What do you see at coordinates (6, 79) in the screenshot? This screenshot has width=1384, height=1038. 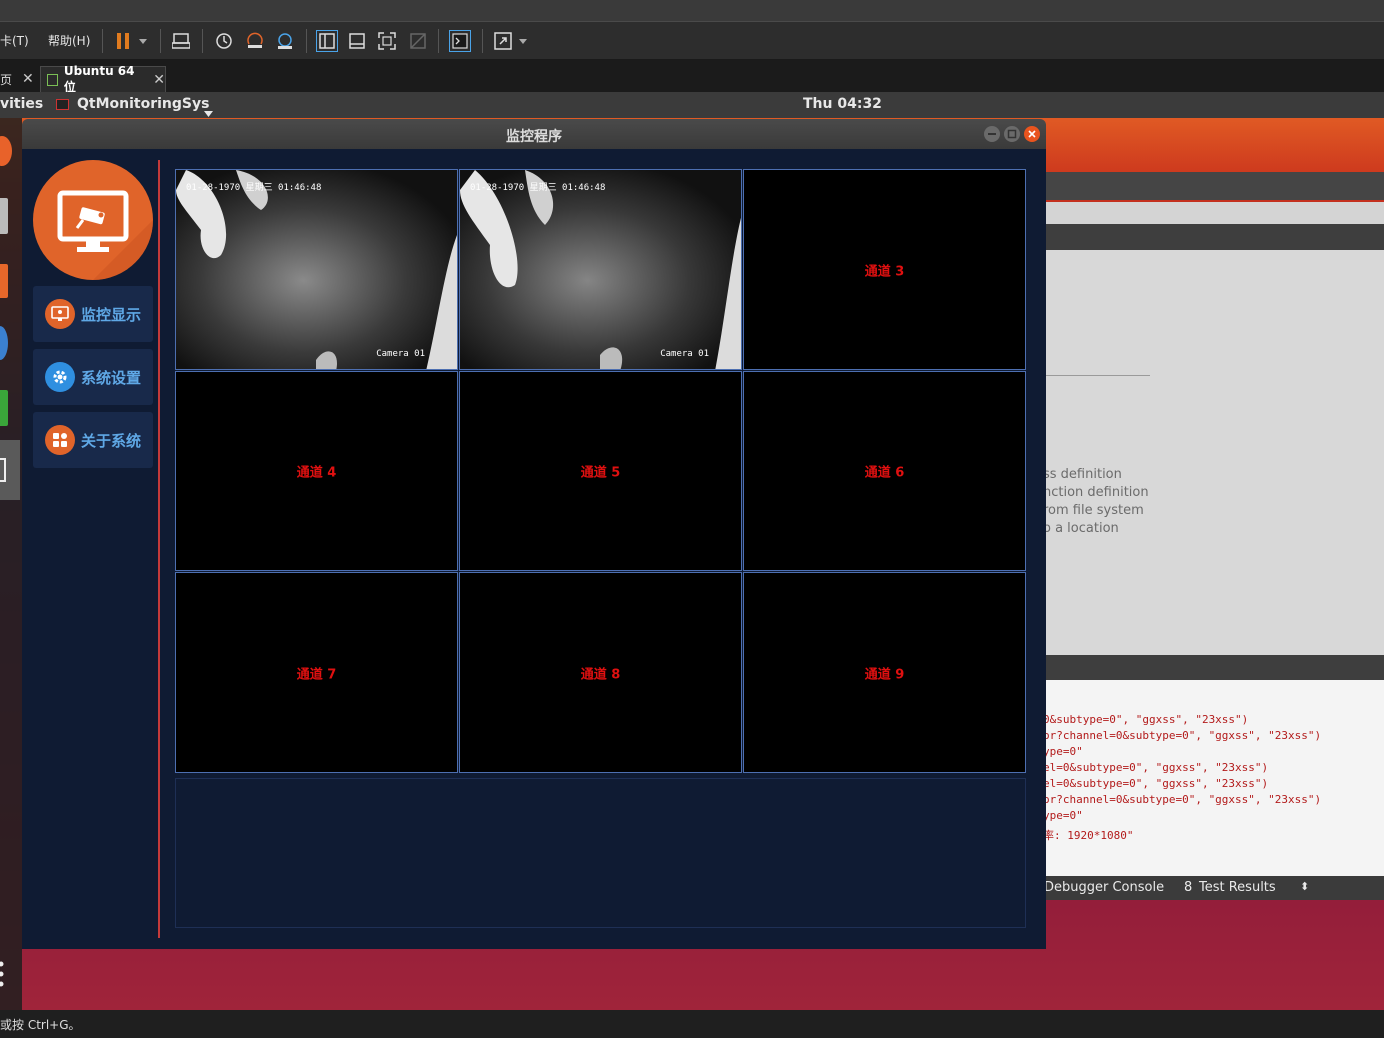 I see `tab-previous-label: 页` at bounding box center [6, 79].